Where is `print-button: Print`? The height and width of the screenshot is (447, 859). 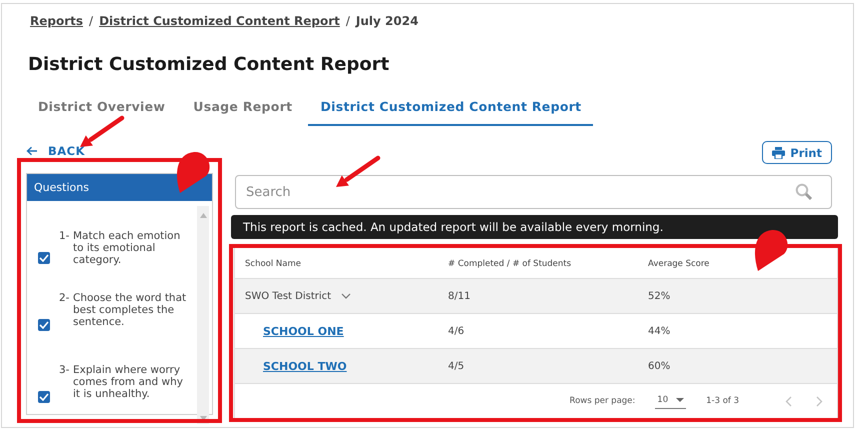 print-button: Print is located at coordinates (797, 152).